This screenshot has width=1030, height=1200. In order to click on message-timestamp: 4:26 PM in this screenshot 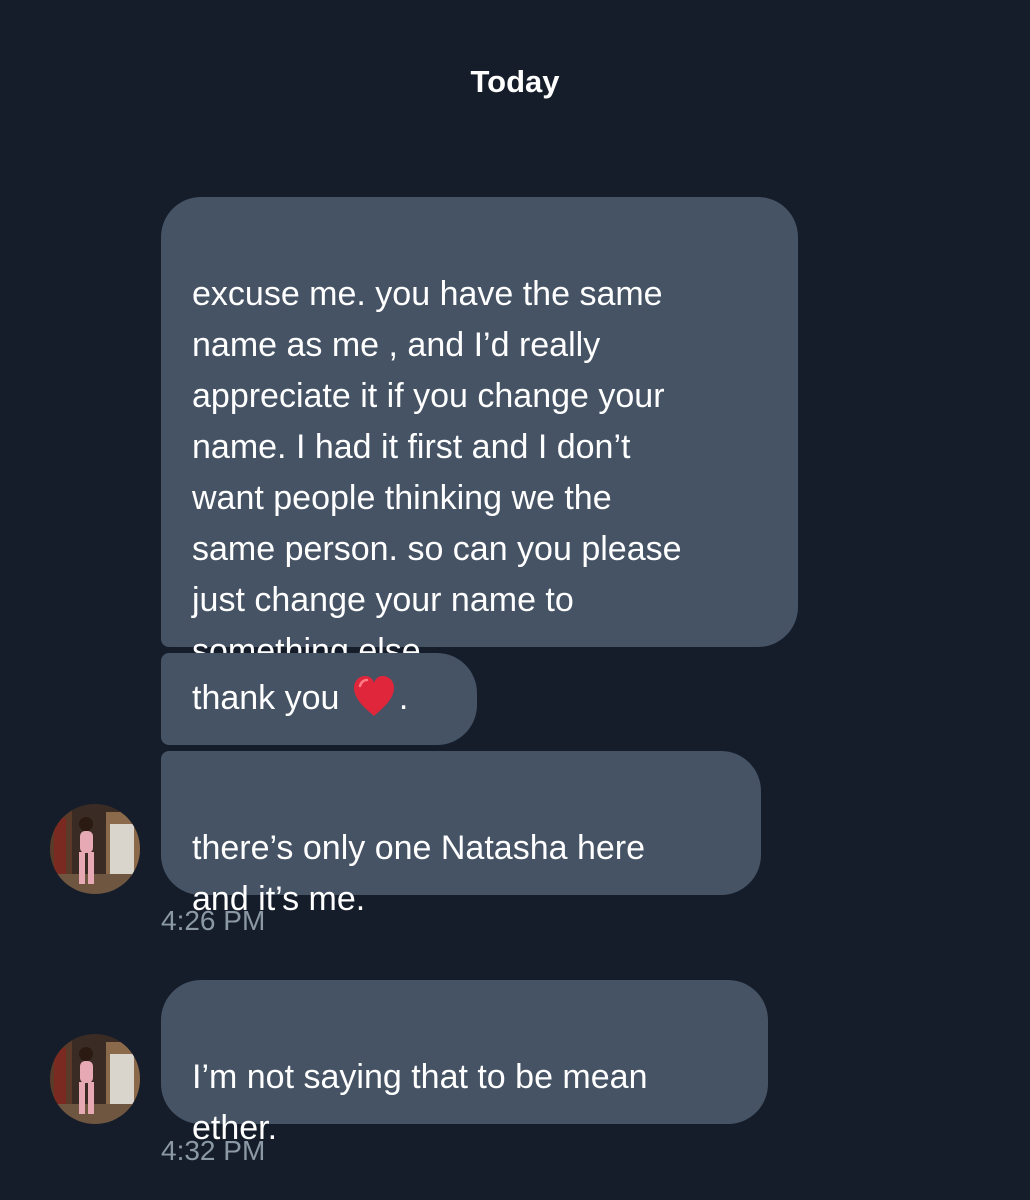, I will do `click(213, 920)`.